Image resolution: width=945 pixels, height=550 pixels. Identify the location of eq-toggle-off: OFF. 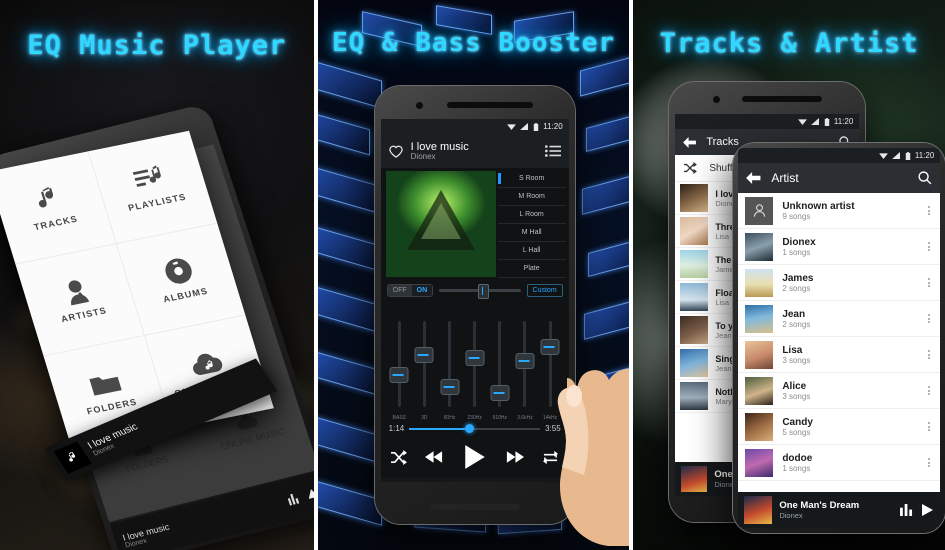
(399, 290).